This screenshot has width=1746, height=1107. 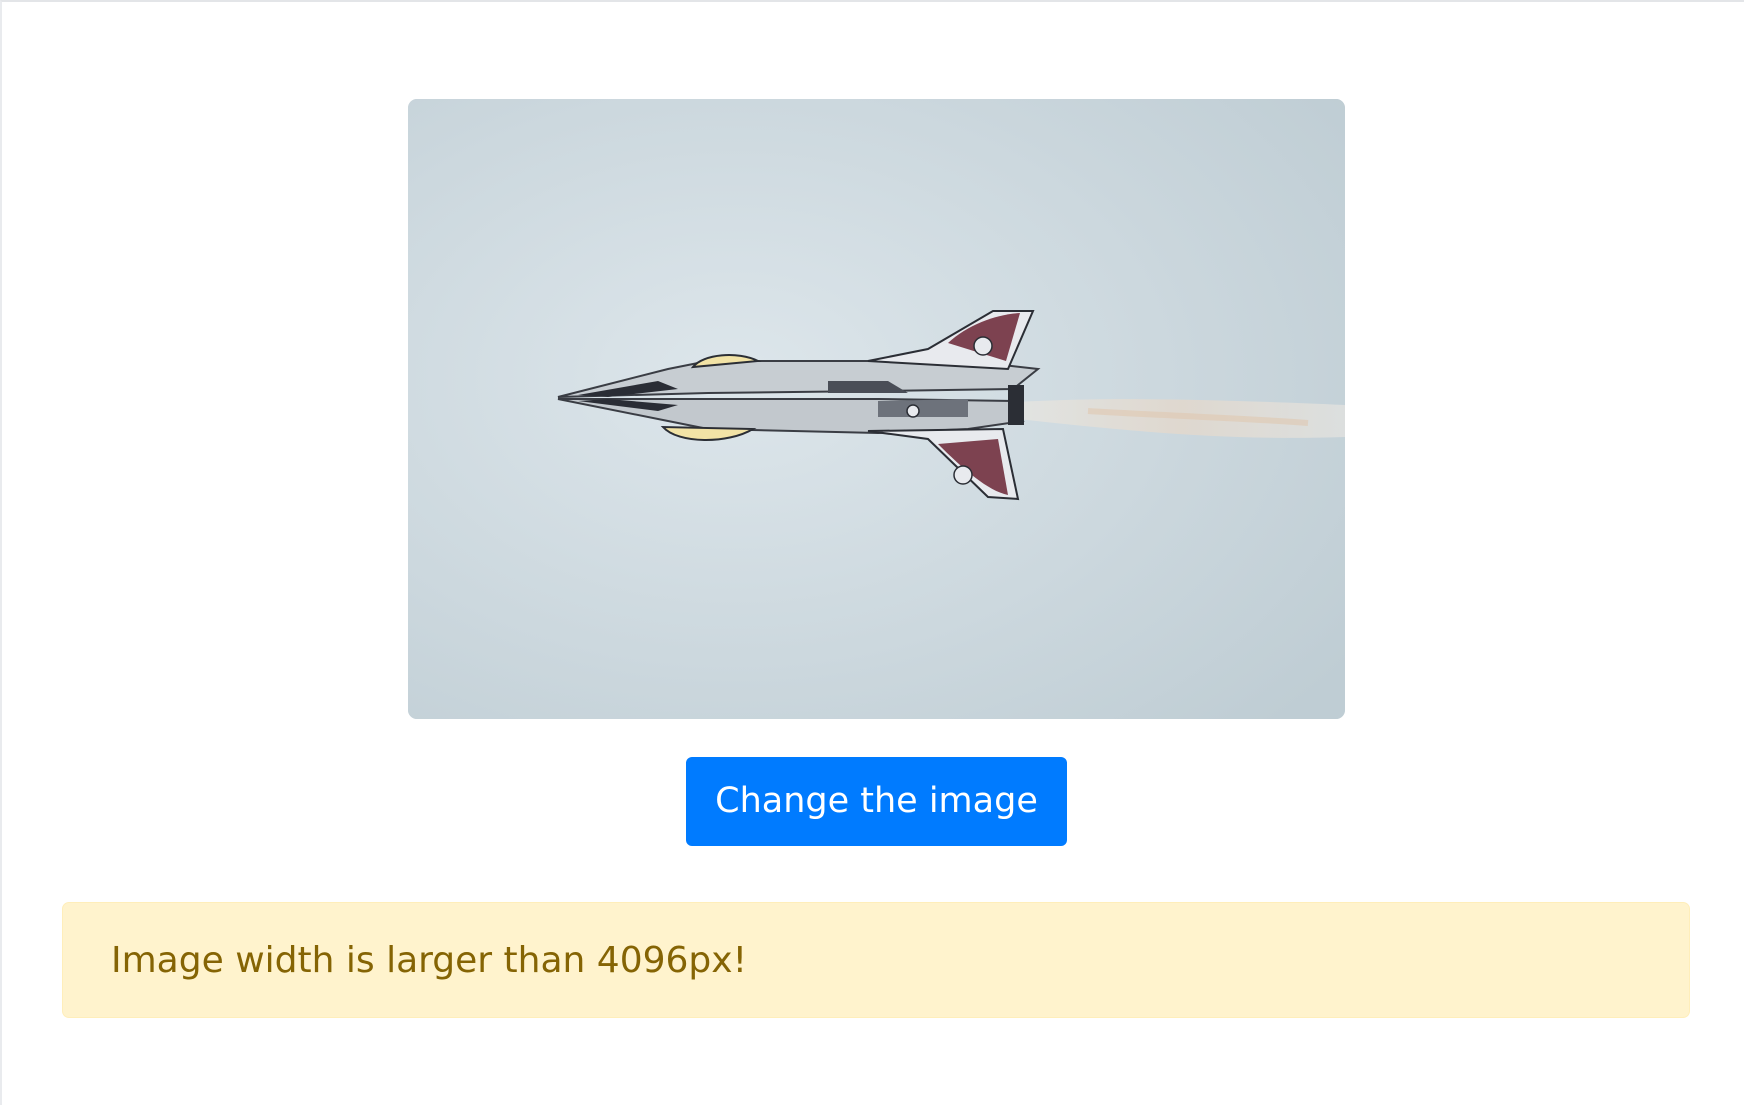 I want to click on warning-alert: Image width is larger than 4096px!, so click(x=876, y=960).